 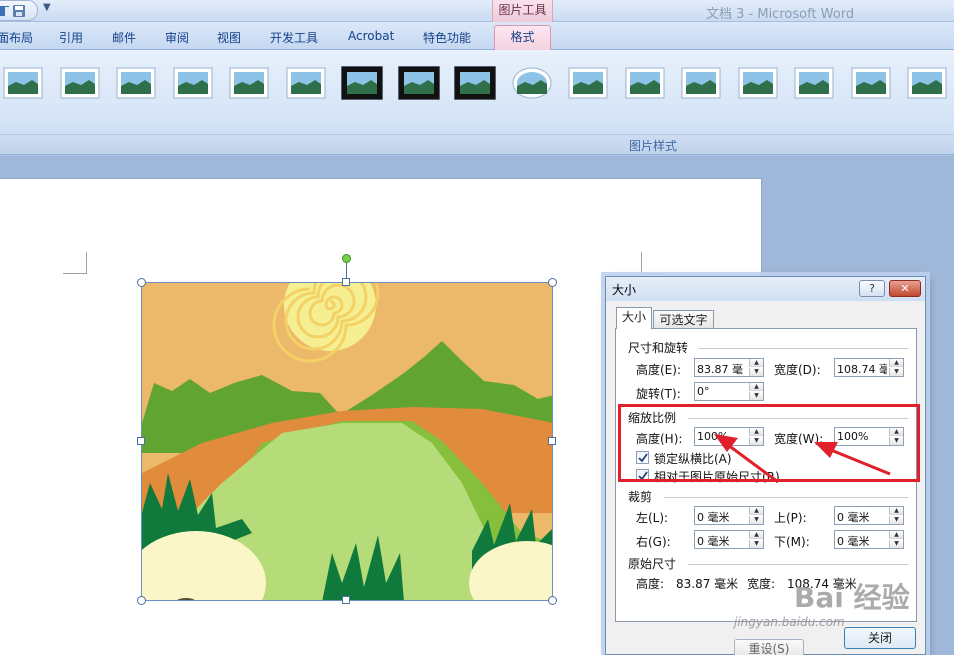 I want to click on baidu-watermark: Bai 经验 jingyan.baidu.com, so click(x=844, y=609).